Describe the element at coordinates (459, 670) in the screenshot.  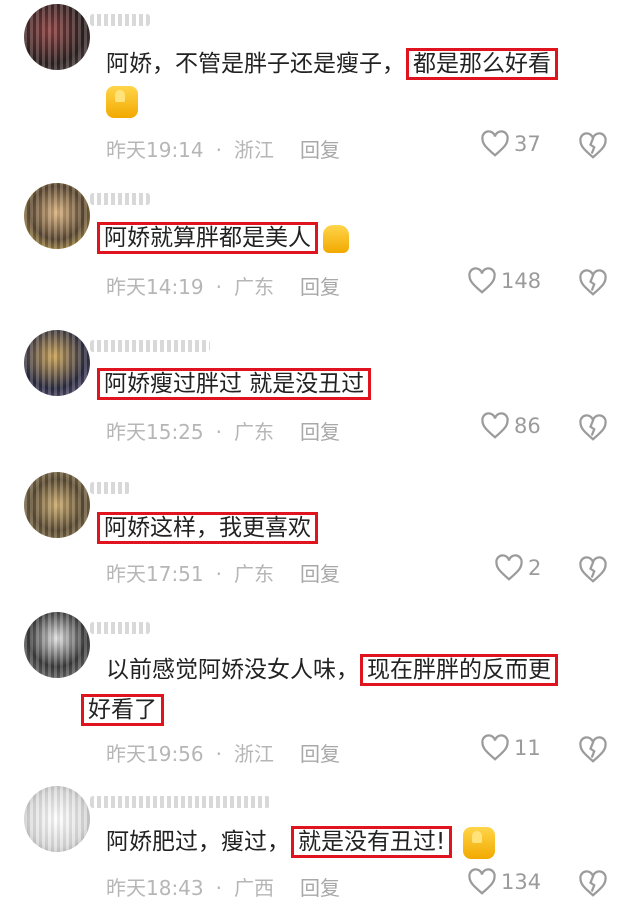
I see `comment-text-highlight: 现在胖胖的反而更` at that location.